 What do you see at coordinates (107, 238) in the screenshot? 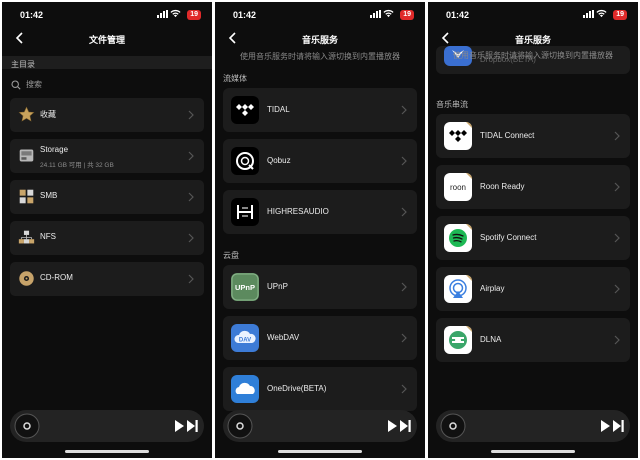
I see `list-item-nfs: NFS` at bounding box center [107, 238].